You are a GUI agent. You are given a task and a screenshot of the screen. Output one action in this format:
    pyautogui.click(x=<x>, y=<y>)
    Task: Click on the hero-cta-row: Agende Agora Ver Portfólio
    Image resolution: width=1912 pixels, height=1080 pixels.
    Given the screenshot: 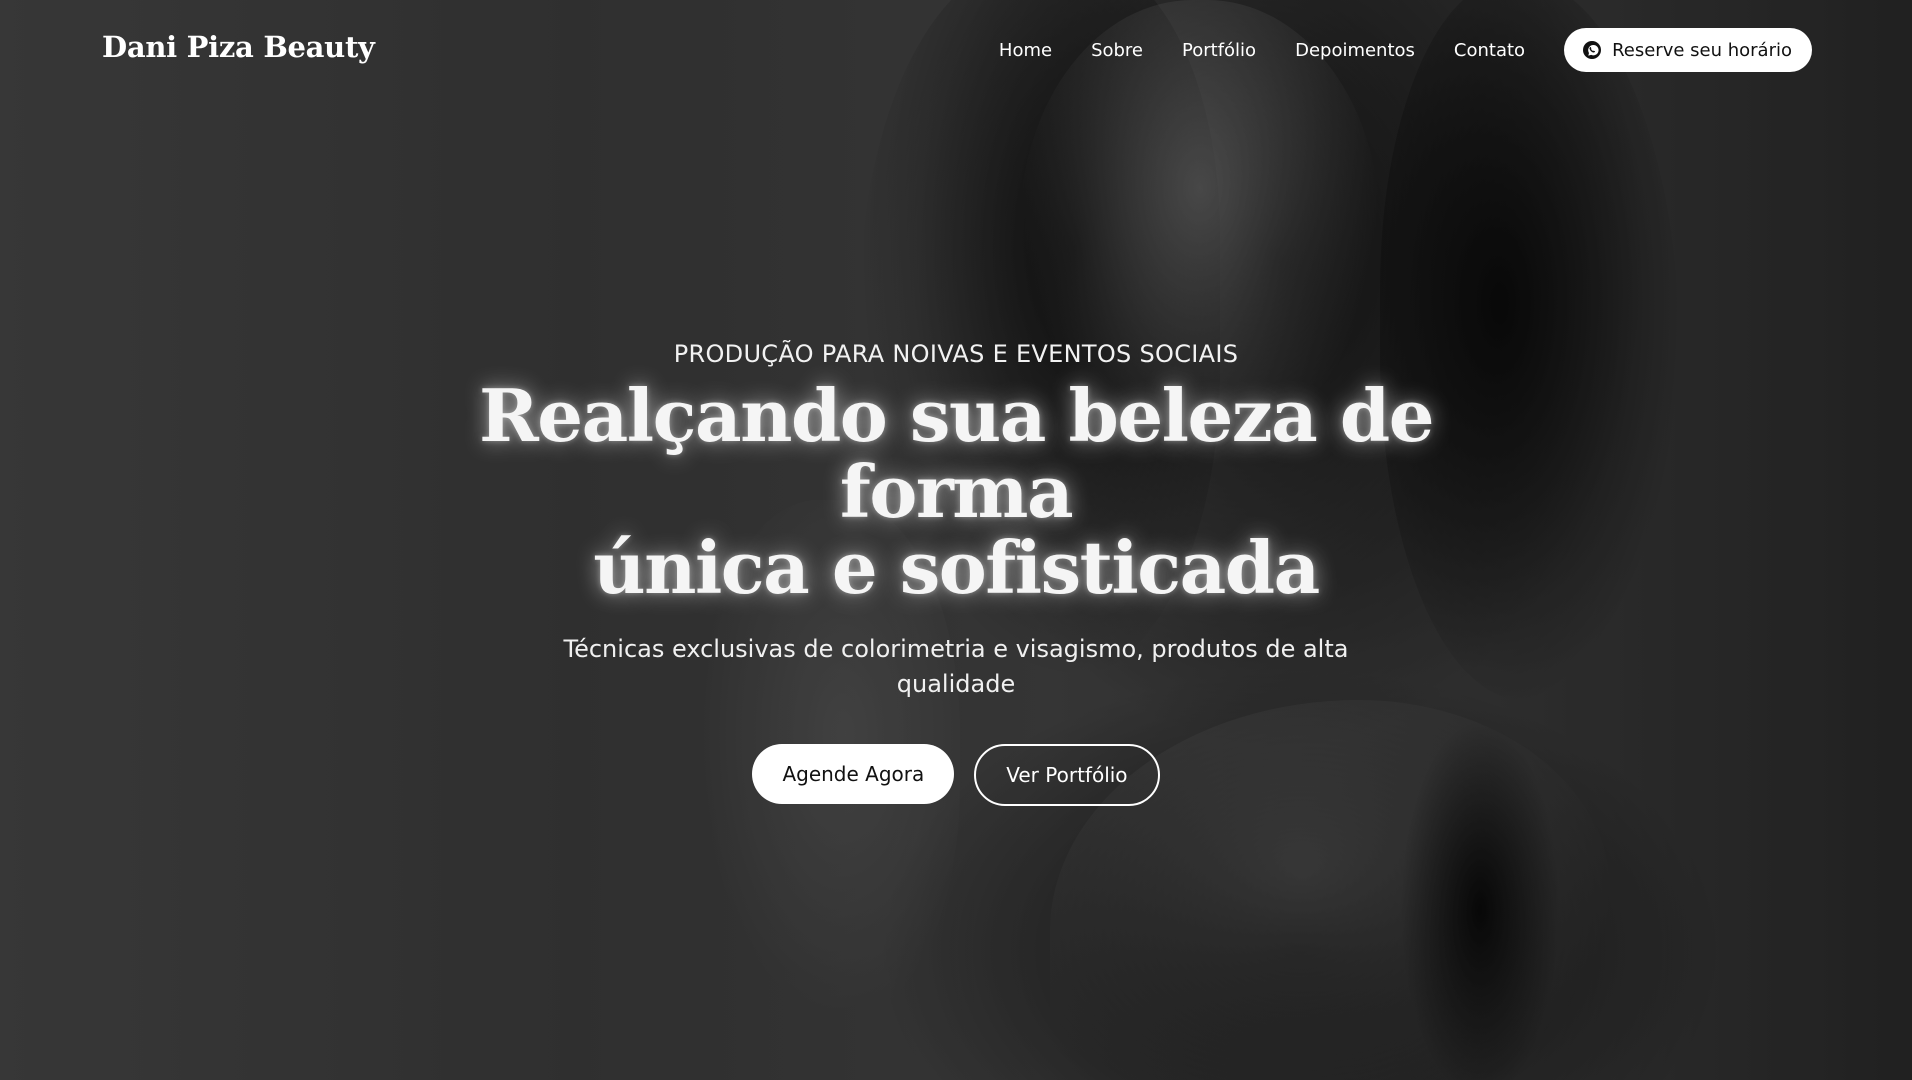 What is the action you would take?
    pyautogui.click(x=956, y=775)
    